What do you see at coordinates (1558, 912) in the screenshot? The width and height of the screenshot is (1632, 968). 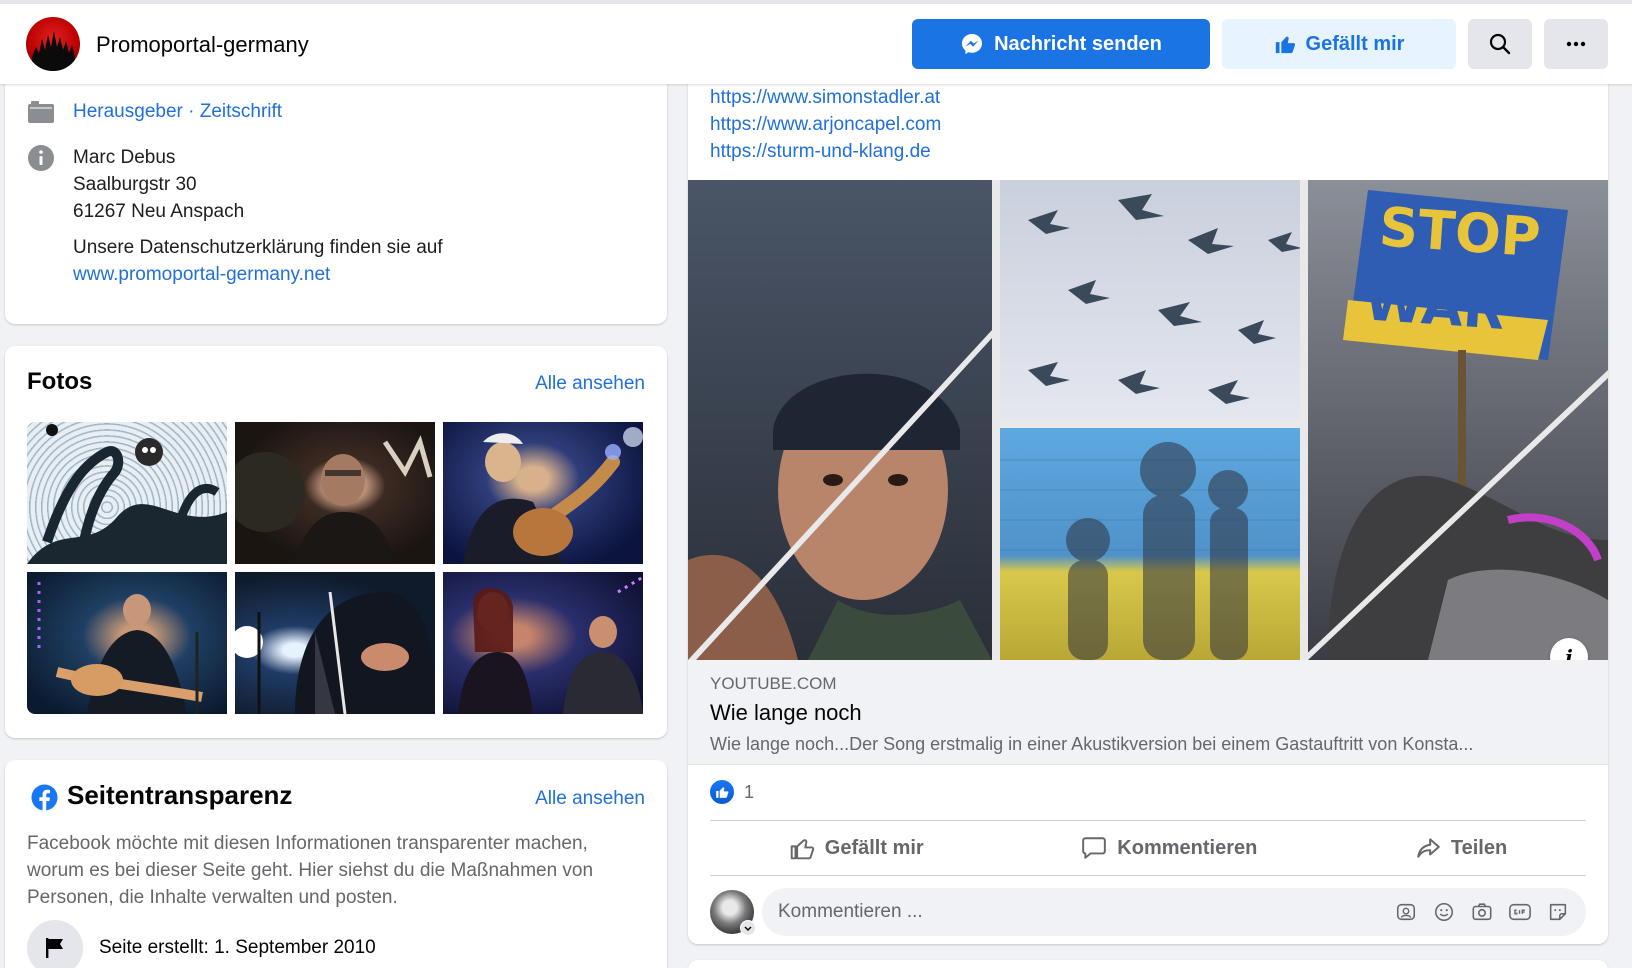 I see `sticker-icon` at bounding box center [1558, 912].